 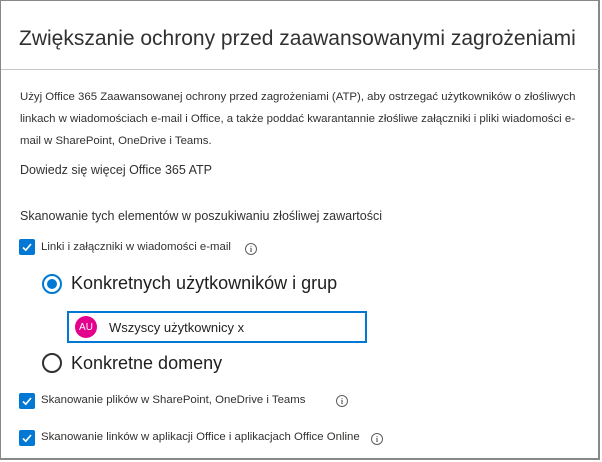 I want to click on specific-users-label: Konkretnych użytkowników i grup, so click(x=204, y=283).